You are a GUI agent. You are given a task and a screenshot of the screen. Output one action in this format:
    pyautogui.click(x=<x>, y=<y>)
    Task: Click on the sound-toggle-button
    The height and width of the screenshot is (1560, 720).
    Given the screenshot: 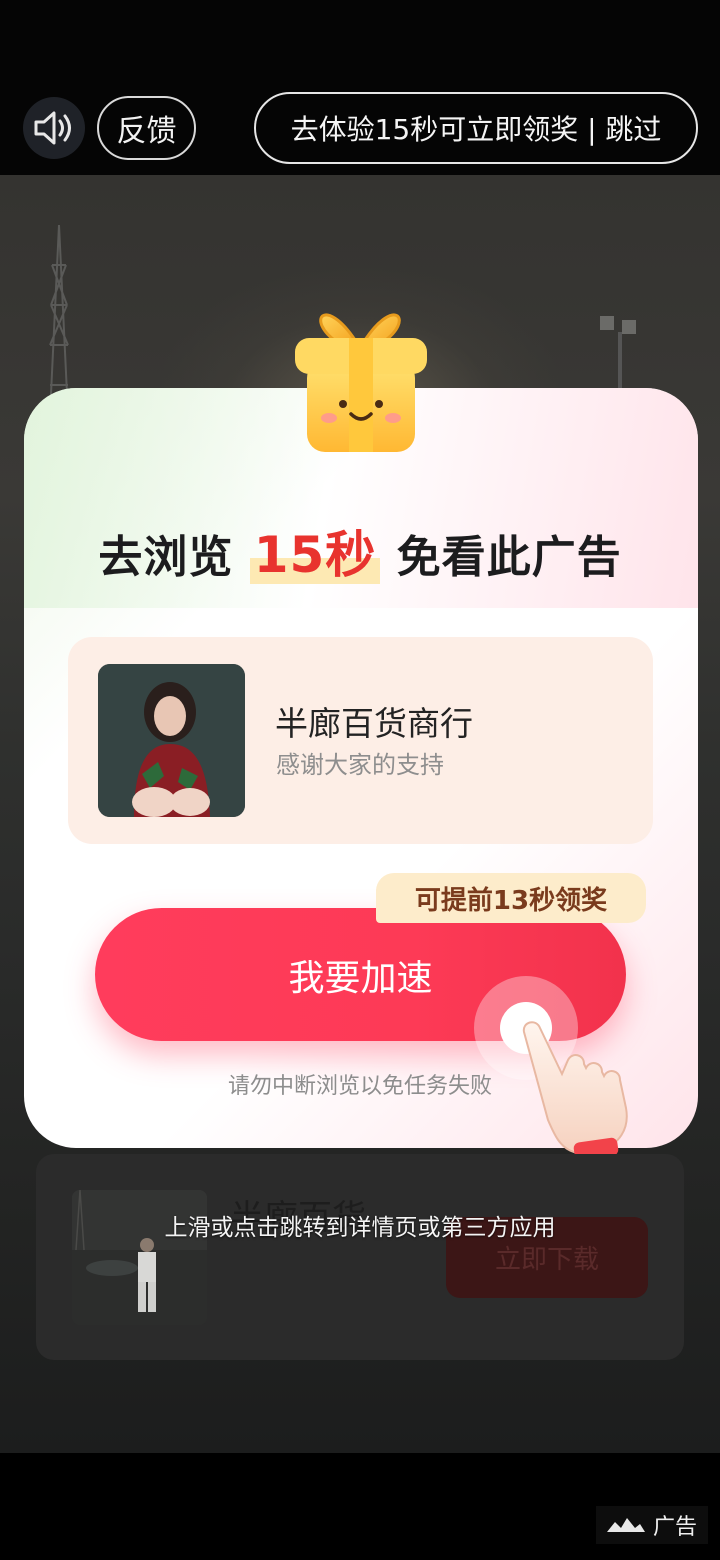 What is the action you would take?
    pyautogui.click(x=54, y=128)
    